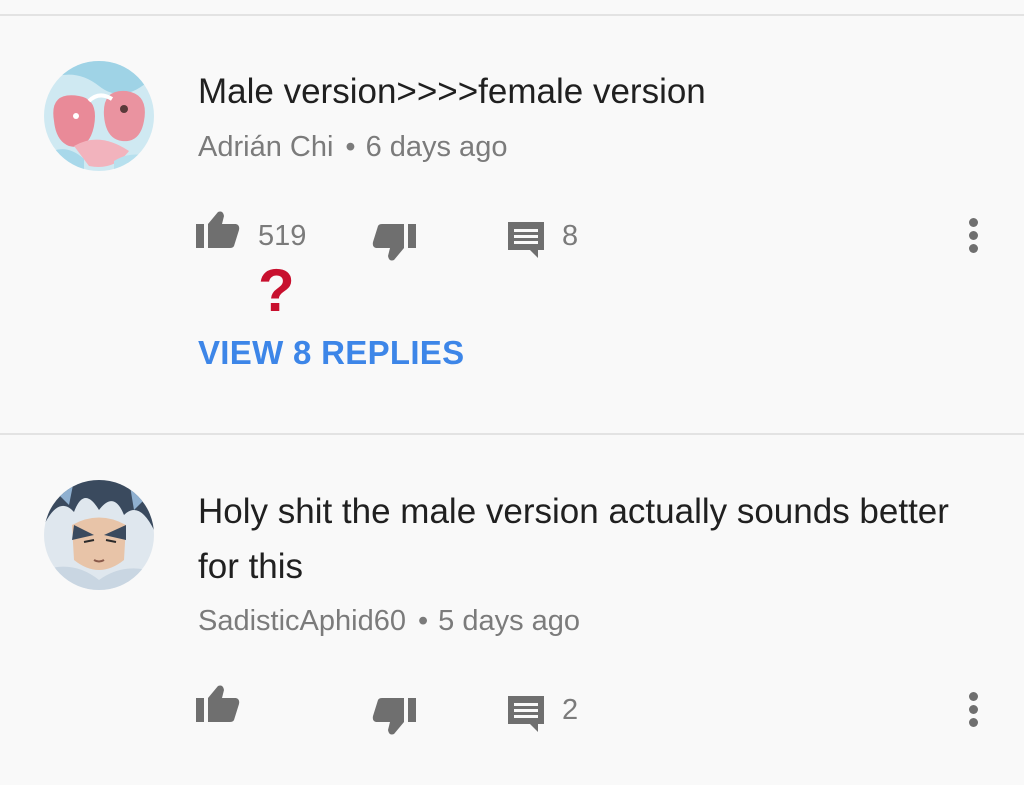 This screenshot has height=785, width=1024. I want to click on like-count: 519, so click(282, 236).